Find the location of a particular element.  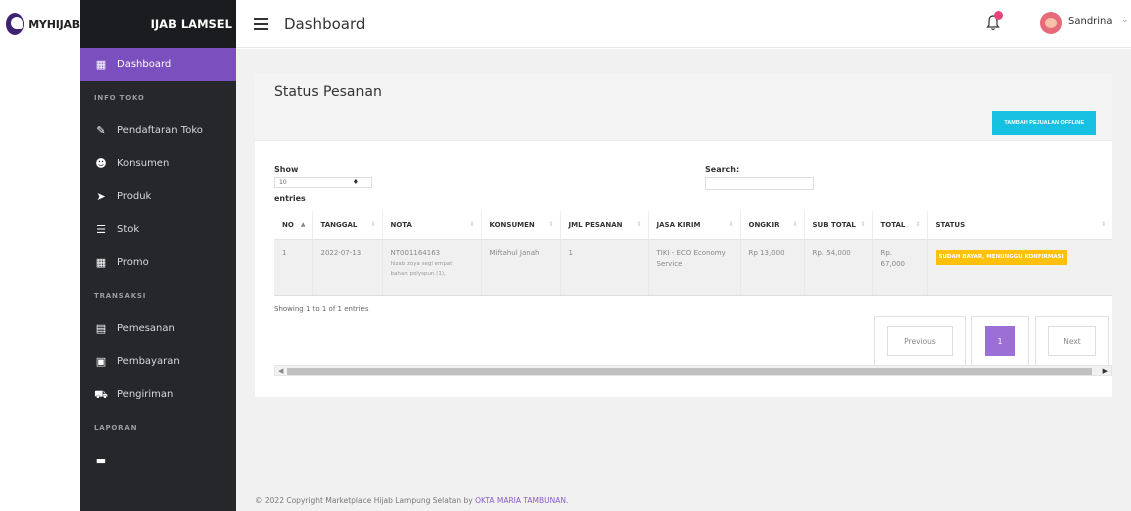

sidebar-item-label: Produk is located at coordinates (134, 196).